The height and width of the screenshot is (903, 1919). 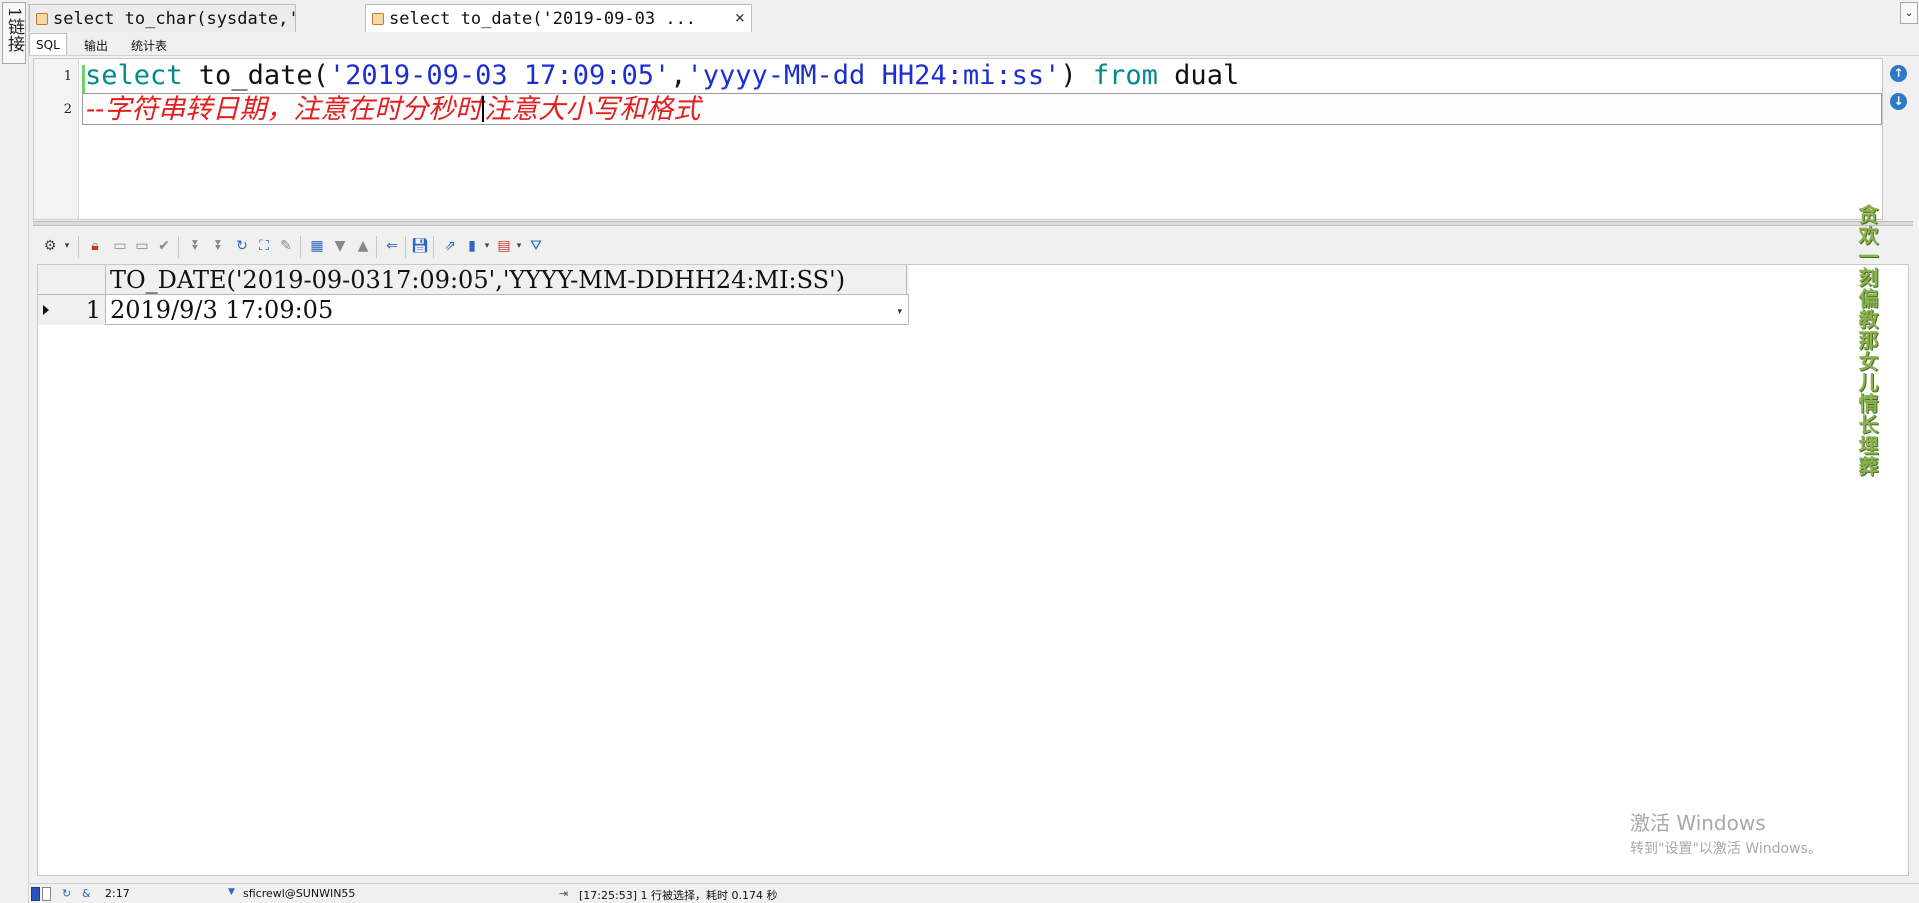 I want to click on save-icon: 💾︎, so click(x=420, y=246).